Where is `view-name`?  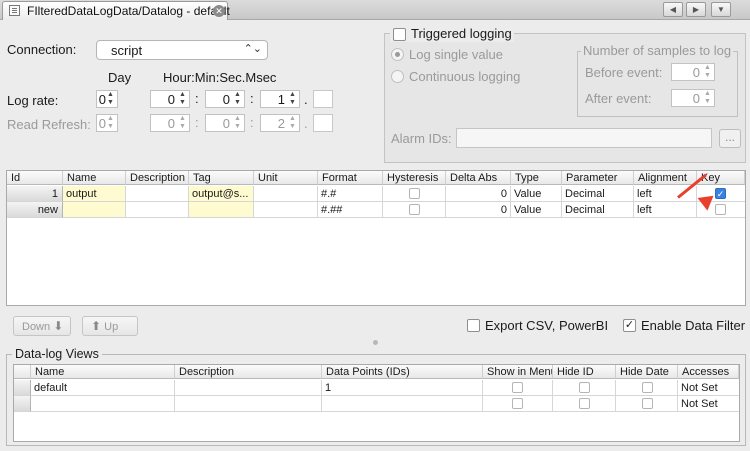
view-name is located at coordinates (103, 404).